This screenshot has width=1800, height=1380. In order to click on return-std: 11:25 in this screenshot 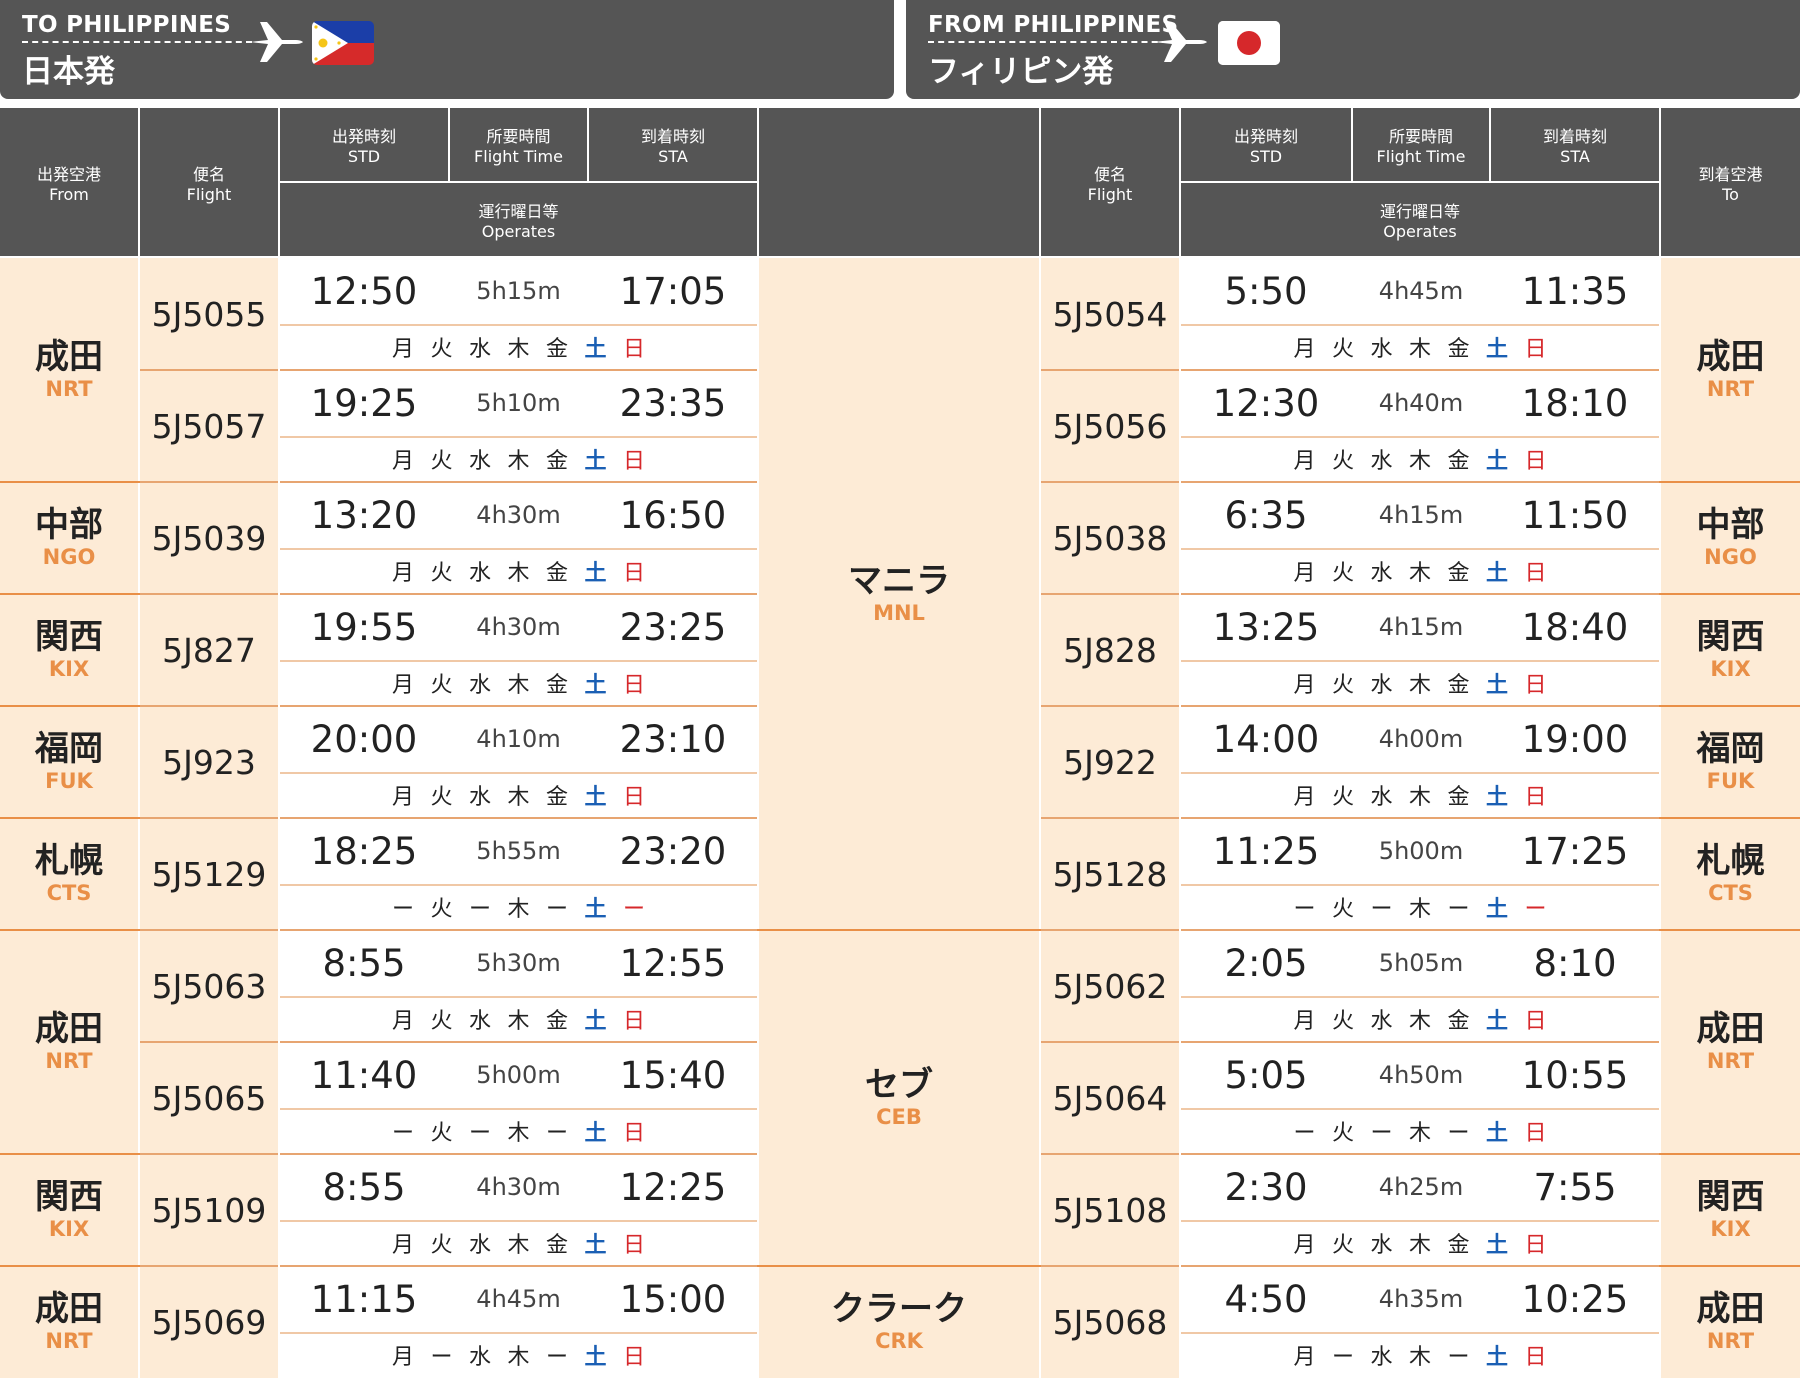, I will do `click(1266, 851)`.